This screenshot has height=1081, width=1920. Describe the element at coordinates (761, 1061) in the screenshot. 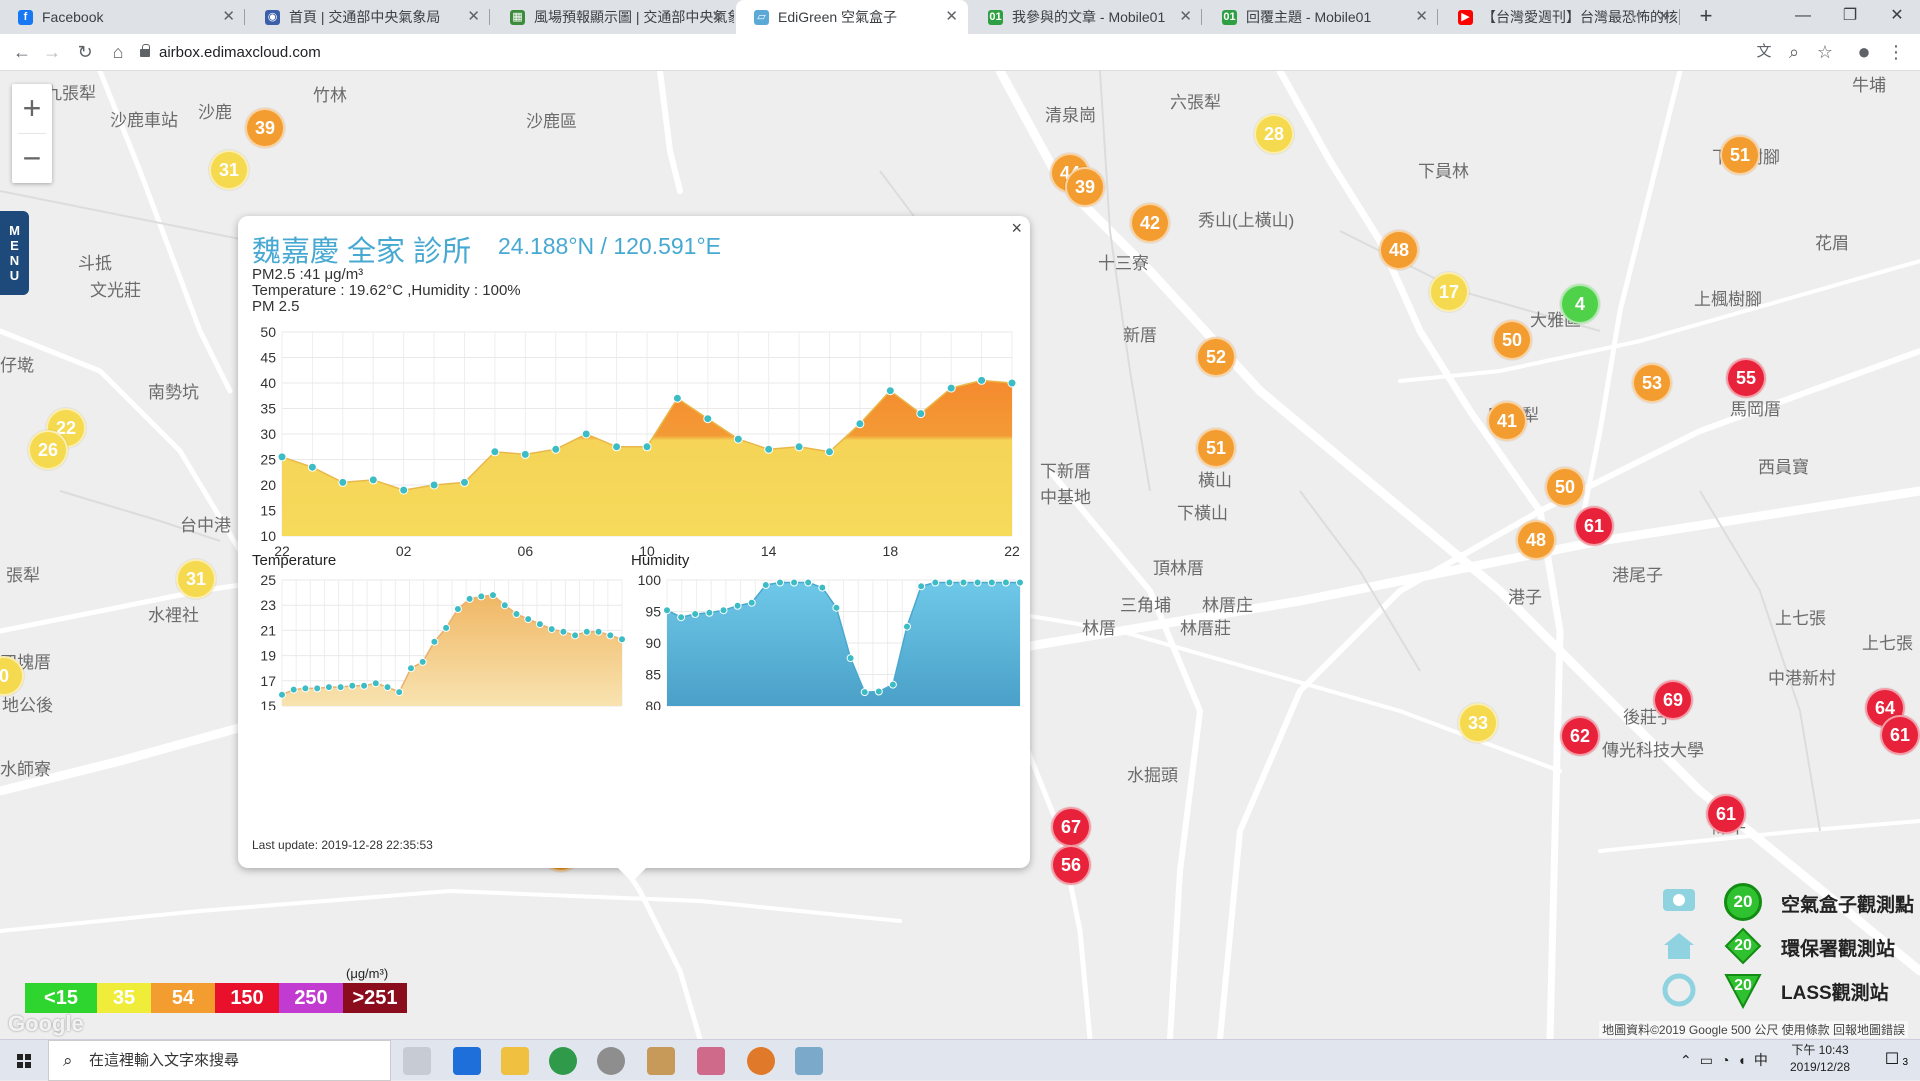

I see `blender-icon` at that location.